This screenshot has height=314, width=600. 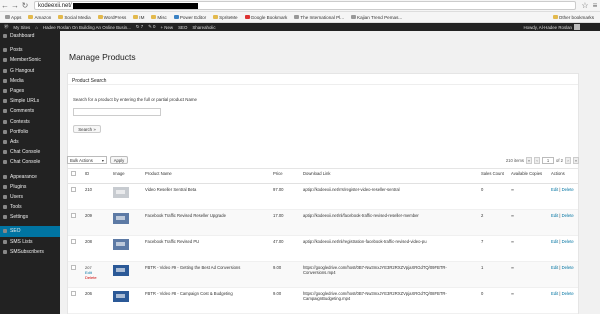 I want to click on sidebar-item-ads: Ads, so click(x=30, y=142).